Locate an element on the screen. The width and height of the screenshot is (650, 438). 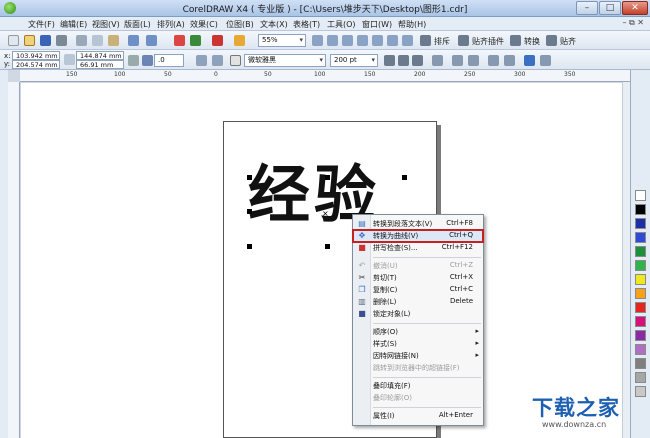
menu-bitmaps: 位图(B) is located at coordinates (240, 24).